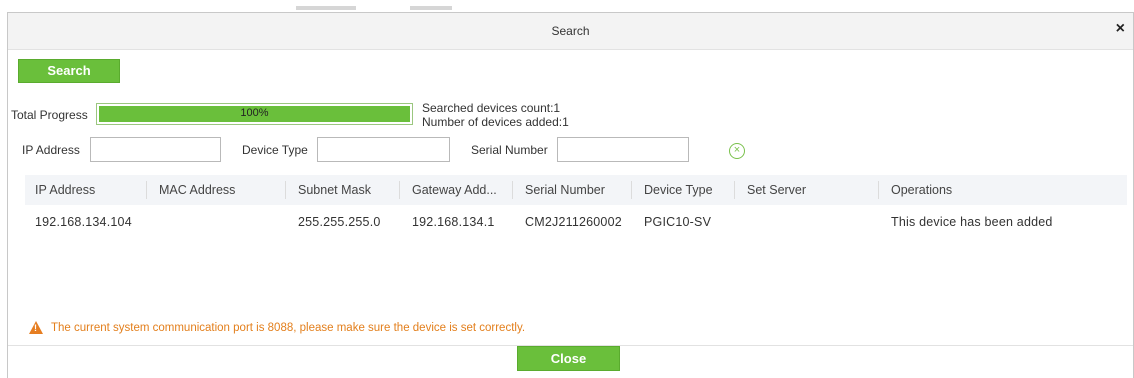 Image resolution: width=1134 pixels, height=378 pixels. I want to click on cell-operations: This device has been added, so click(972, 222).